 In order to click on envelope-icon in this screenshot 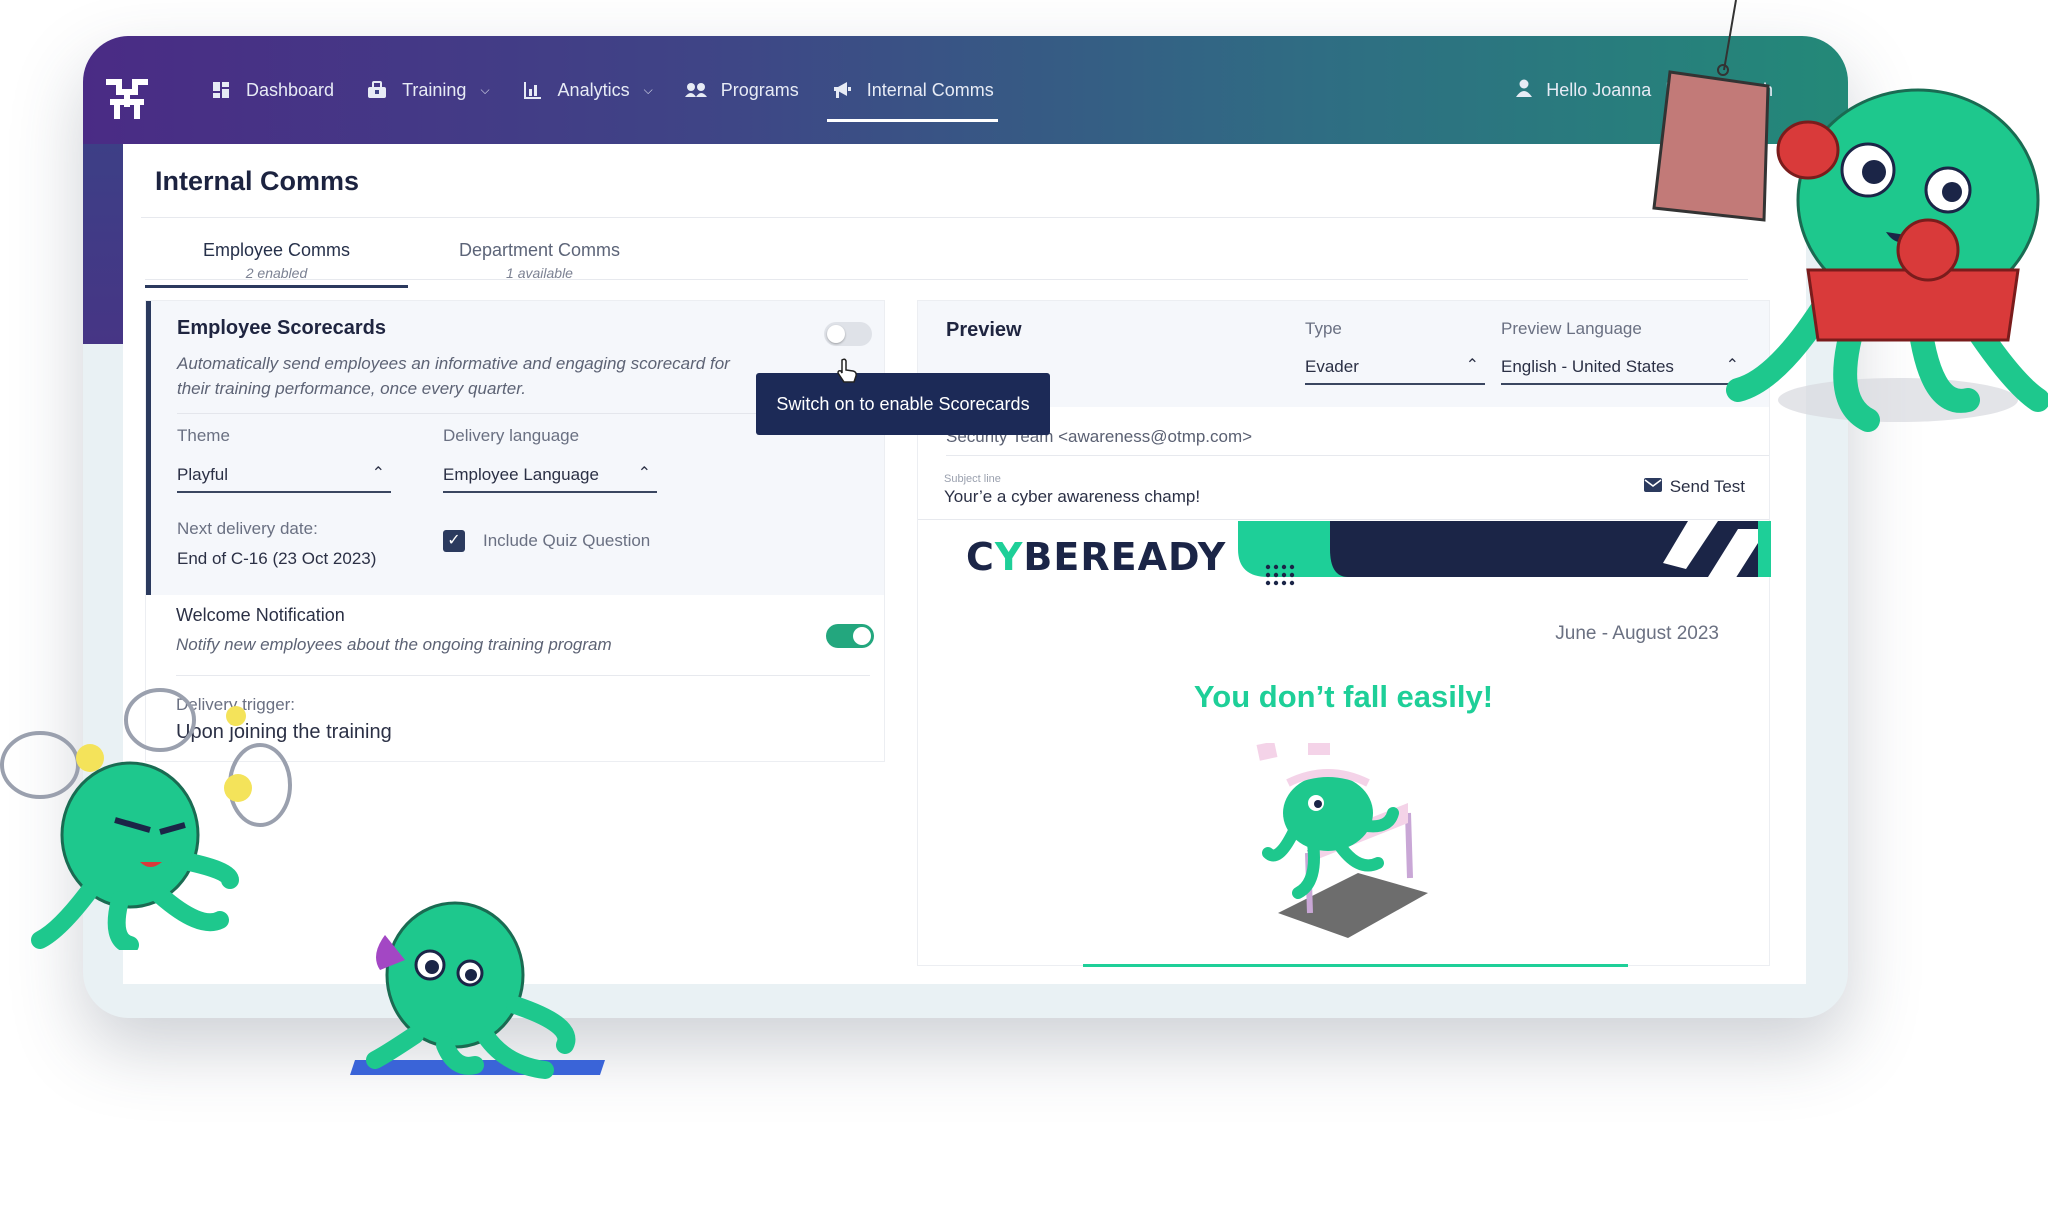, I will do `click(1652, 487)`.